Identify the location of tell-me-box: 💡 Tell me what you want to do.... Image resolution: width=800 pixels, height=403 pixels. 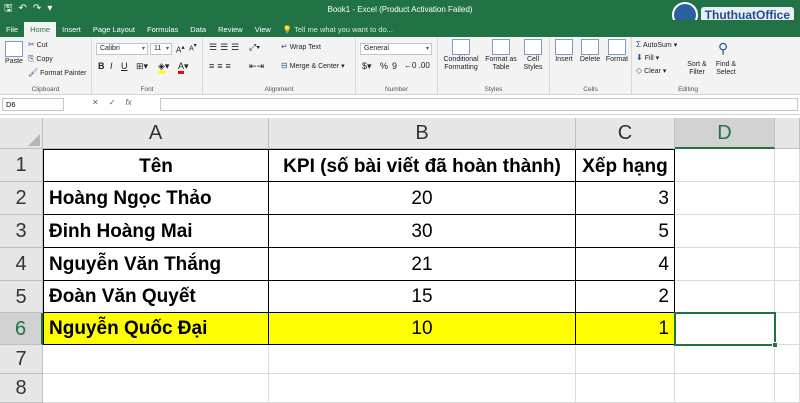
(335, 29).